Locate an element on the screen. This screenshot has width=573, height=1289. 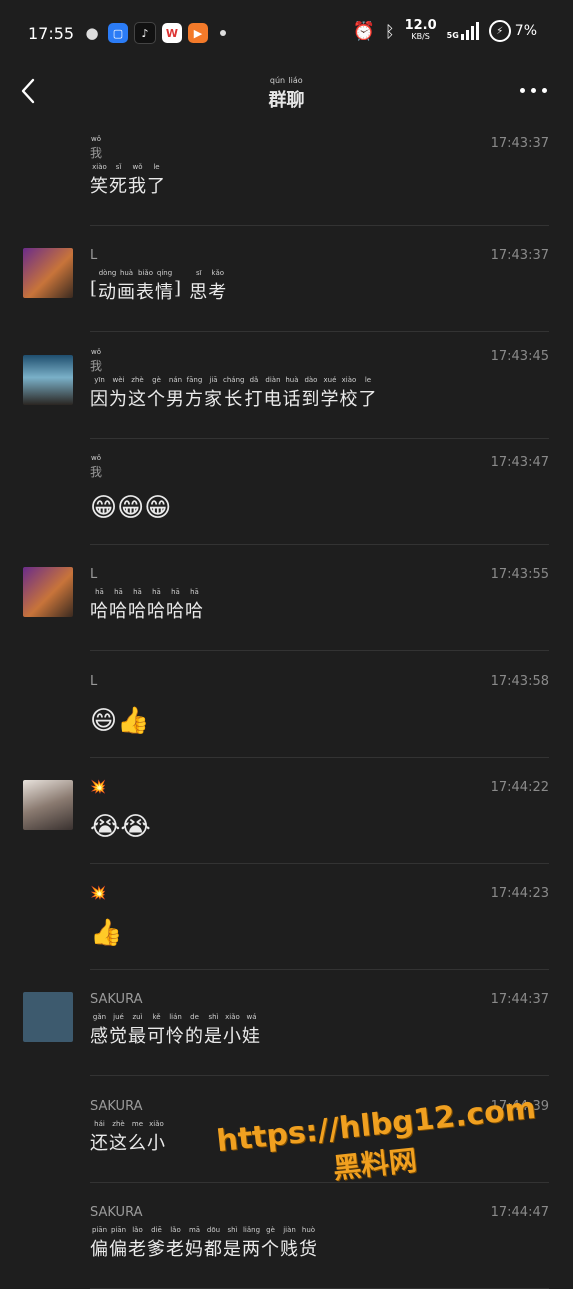
message-item: wǒ 我 17:43:47 😁😁😁 is located at coordinates (286, 492).